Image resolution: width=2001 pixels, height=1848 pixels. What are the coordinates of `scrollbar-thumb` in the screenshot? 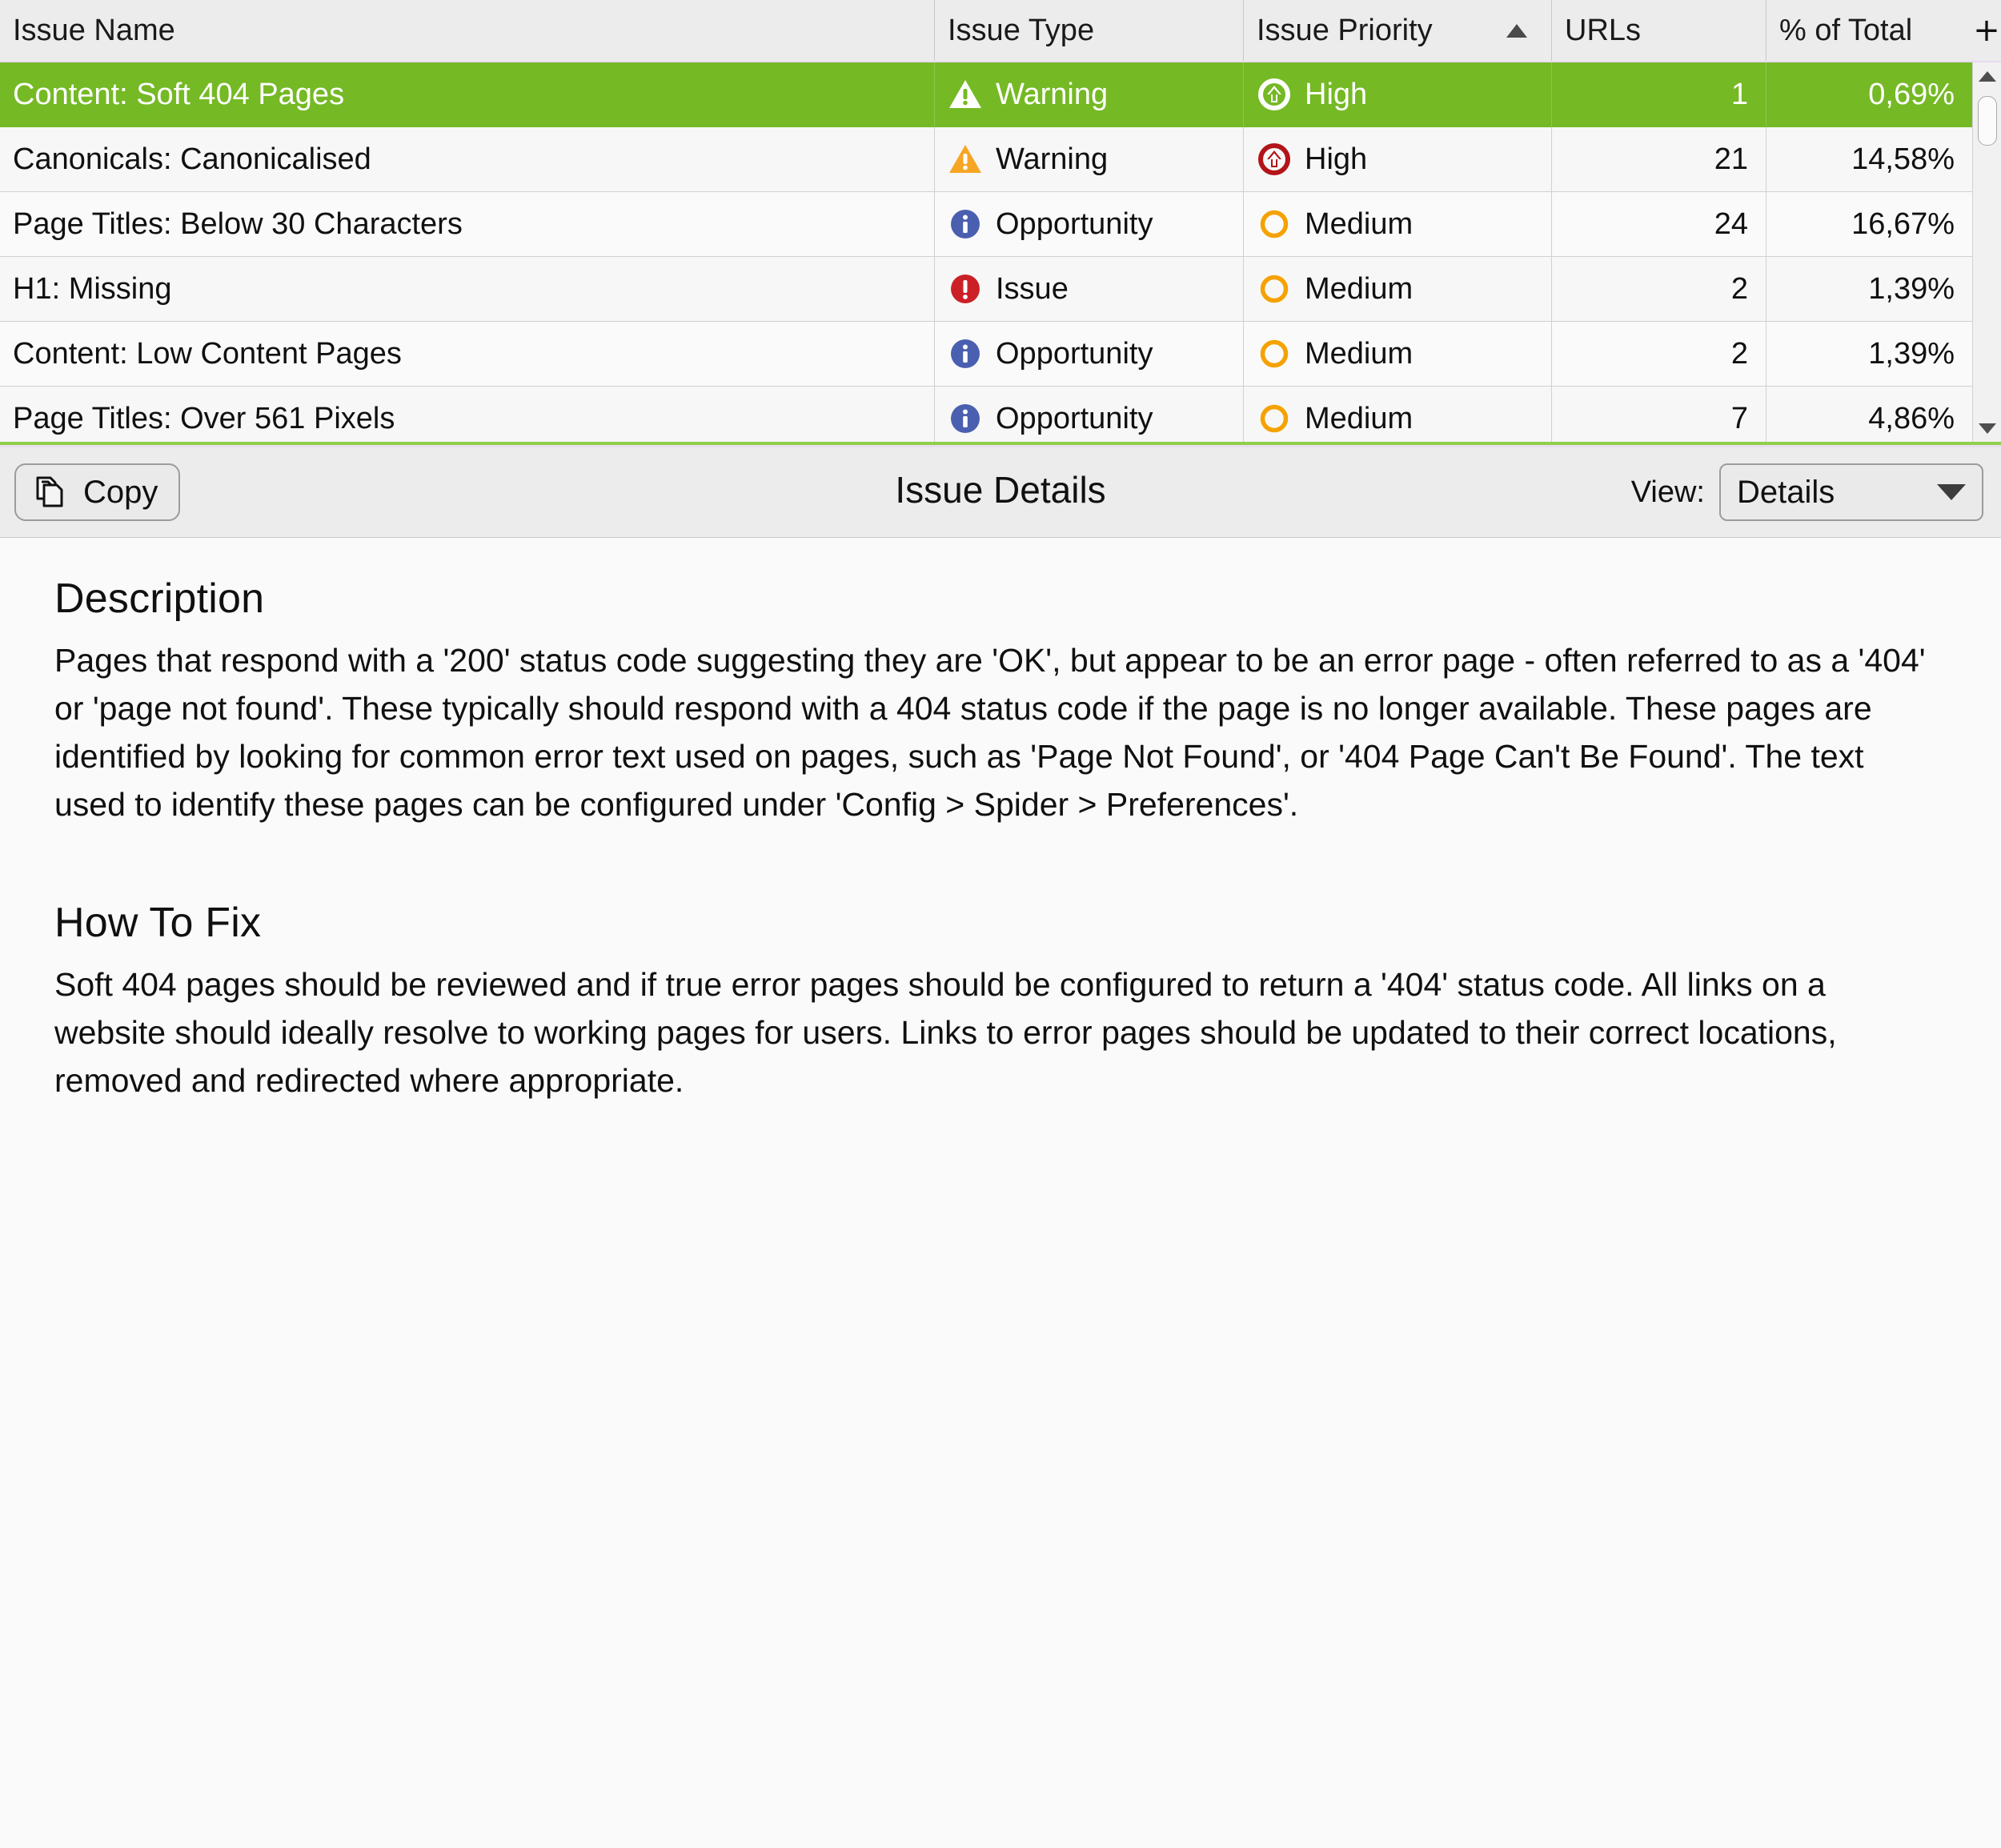 It's located at (1987, 121).